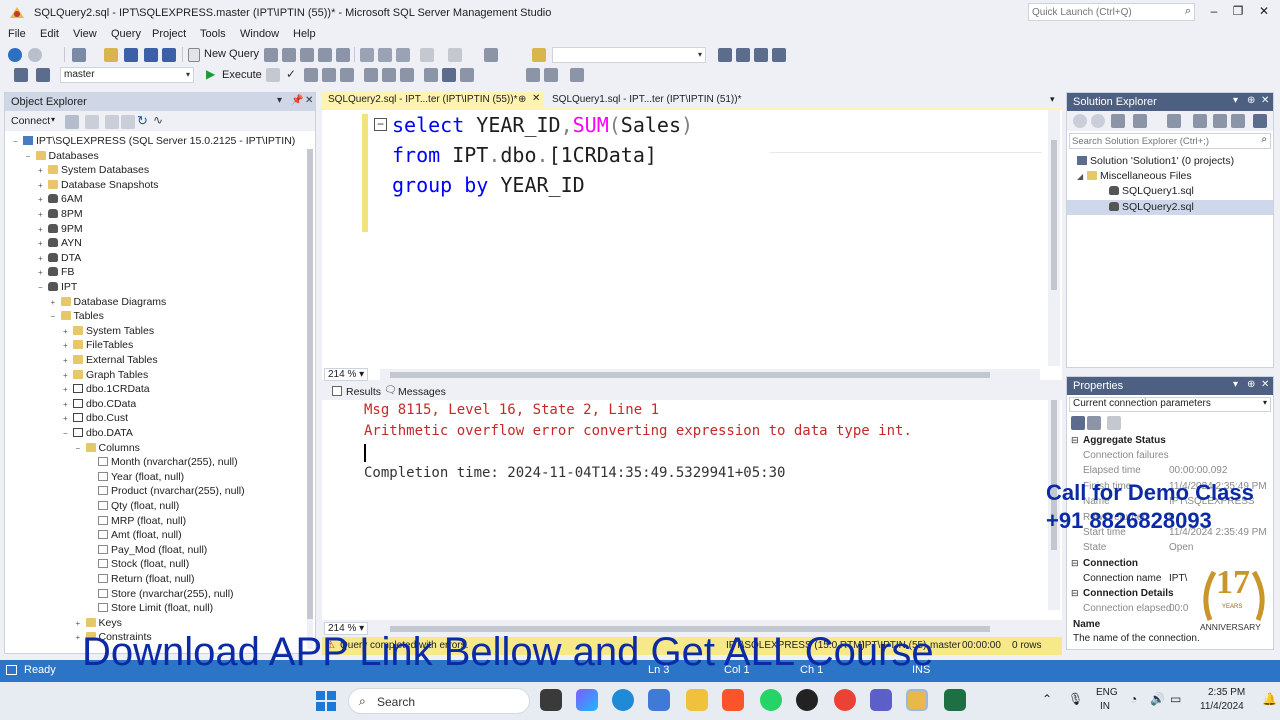  I want to click on tree-node-column: Store Limit (float, null), so click(150, 609).